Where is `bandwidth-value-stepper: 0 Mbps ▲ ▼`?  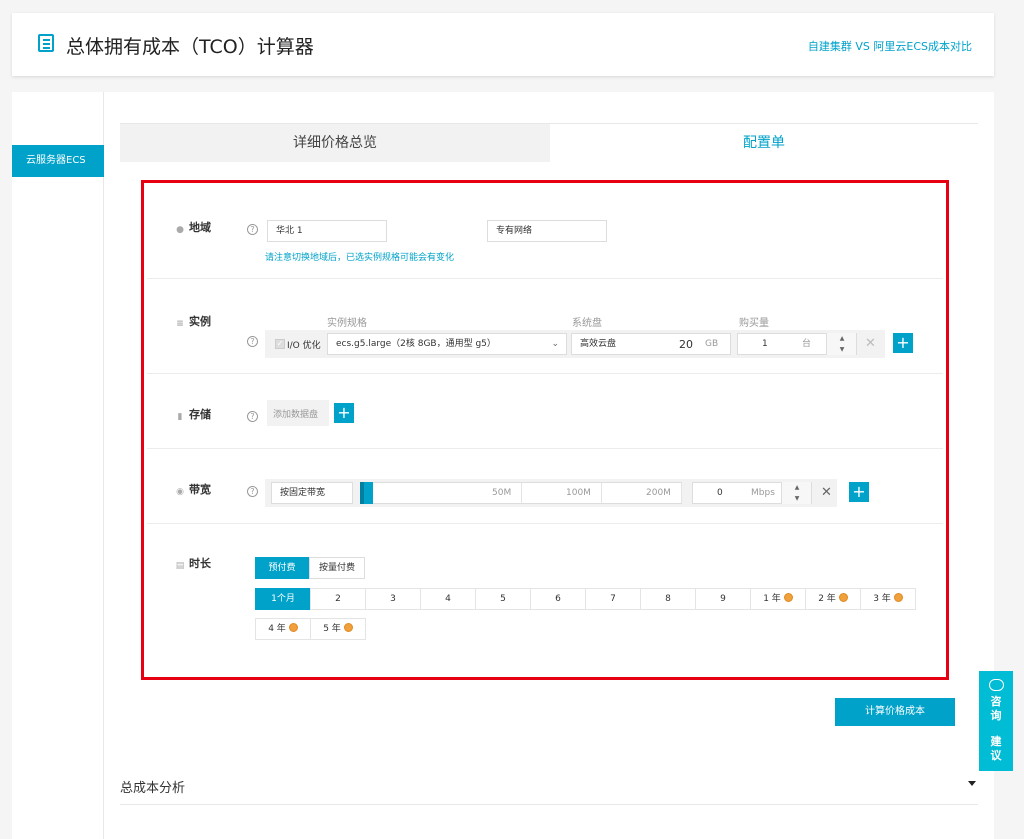
bandwidth-value-stepper: 0 Mbps ▲ ▼ is located at coordinates (752, 493).